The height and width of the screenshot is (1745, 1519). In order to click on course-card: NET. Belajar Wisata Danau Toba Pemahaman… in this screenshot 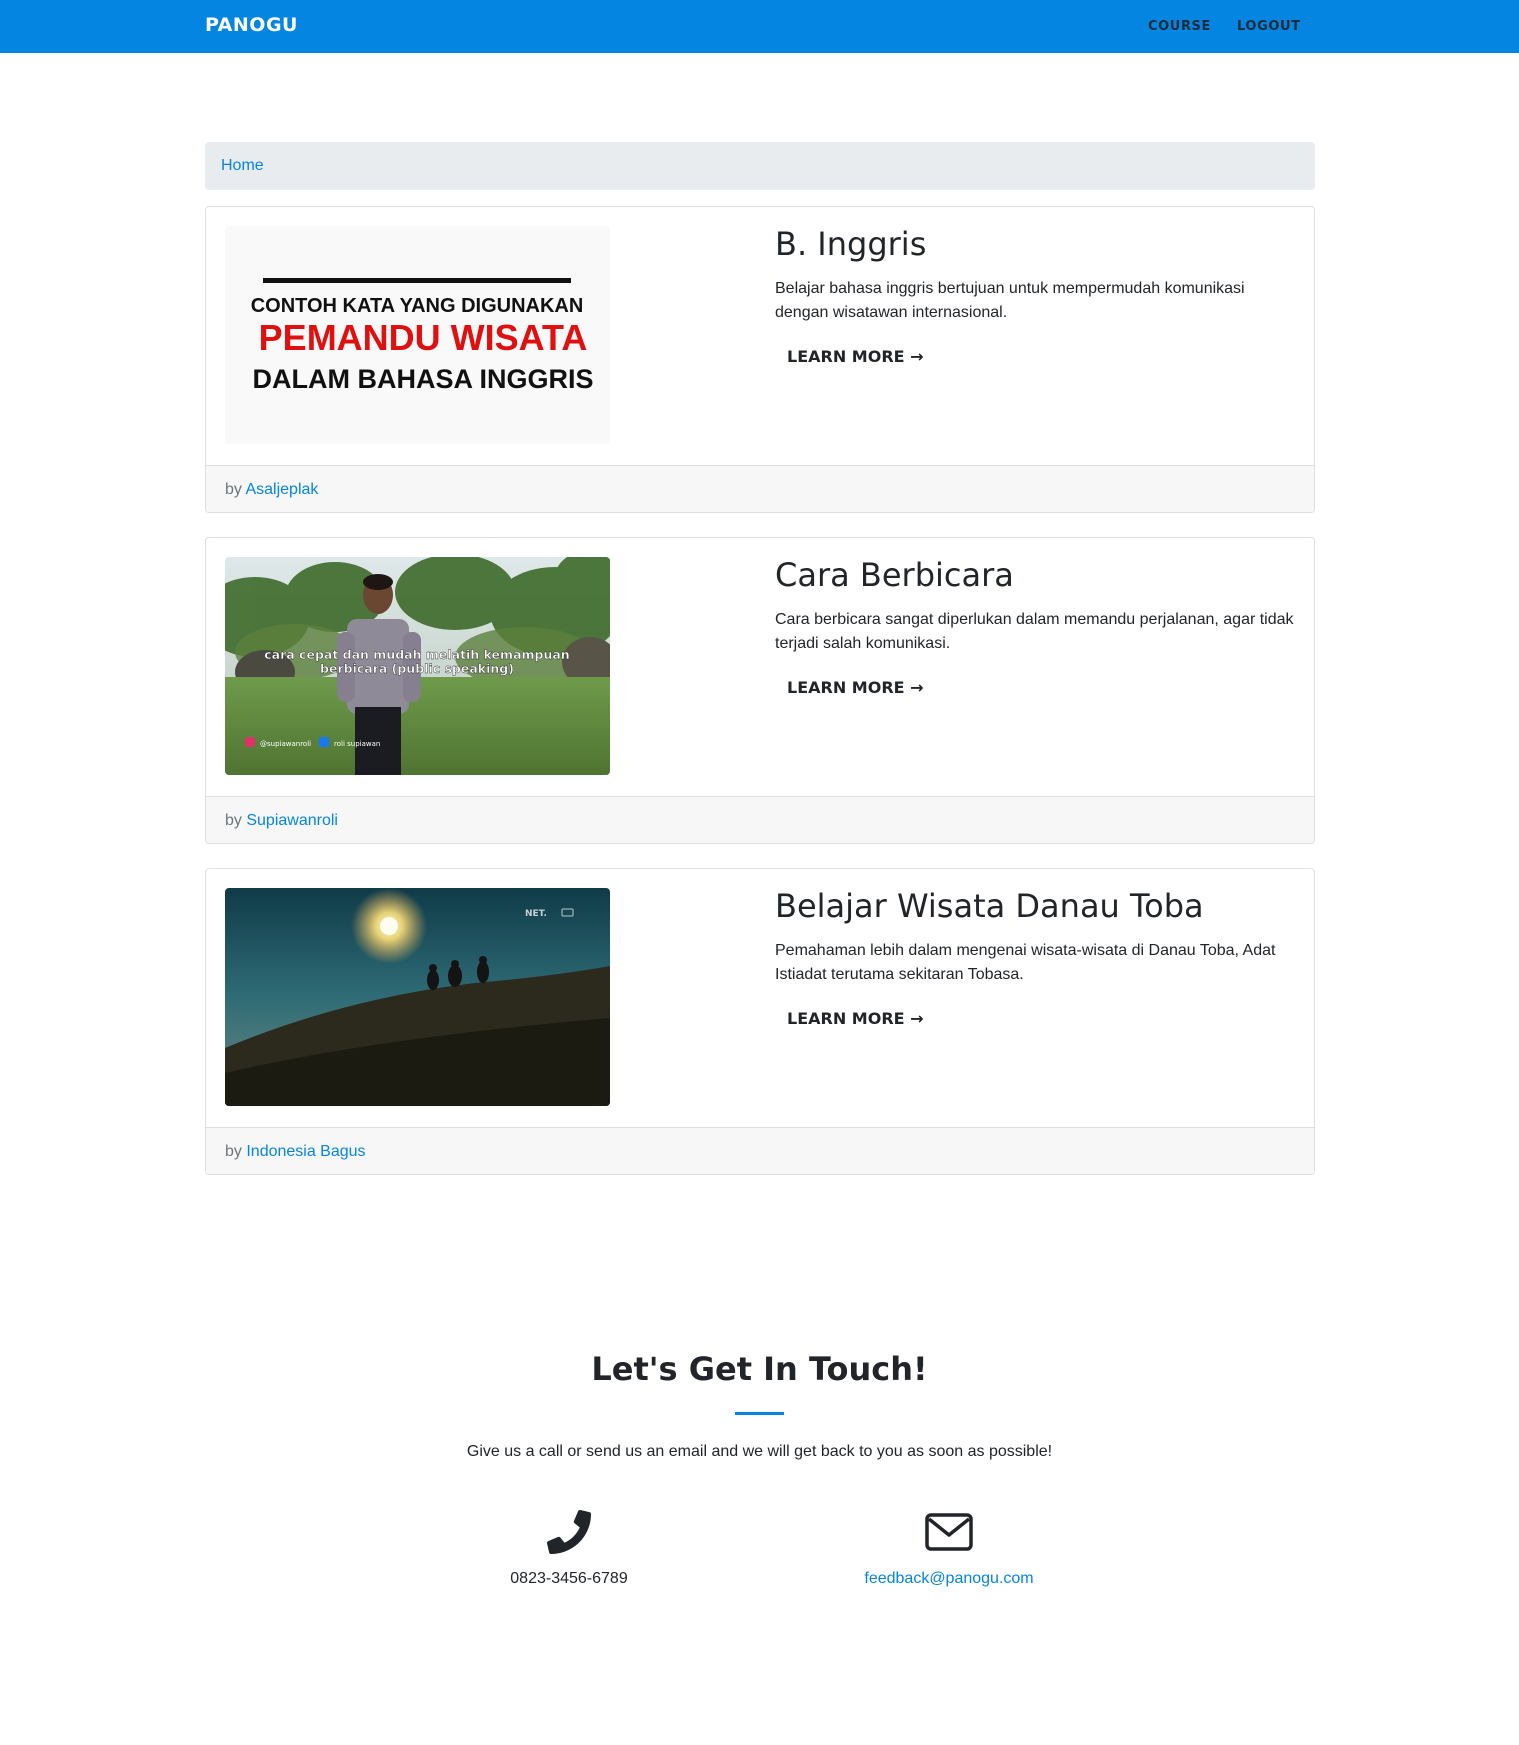, I will do `click(760, 1021)`.